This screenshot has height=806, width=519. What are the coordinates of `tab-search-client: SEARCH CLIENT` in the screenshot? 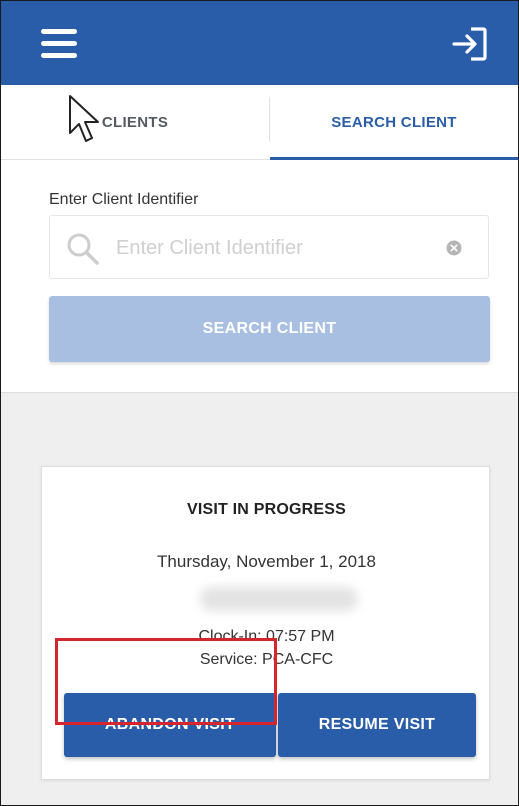 It's located at (394, 122).